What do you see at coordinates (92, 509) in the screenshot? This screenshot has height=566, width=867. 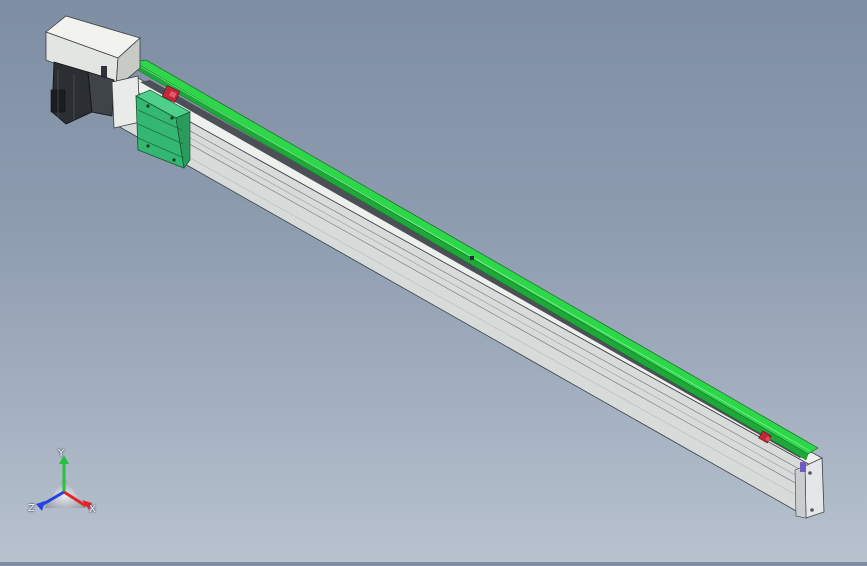 I see `x-axis-label: X` at bounding box center [92, 509].